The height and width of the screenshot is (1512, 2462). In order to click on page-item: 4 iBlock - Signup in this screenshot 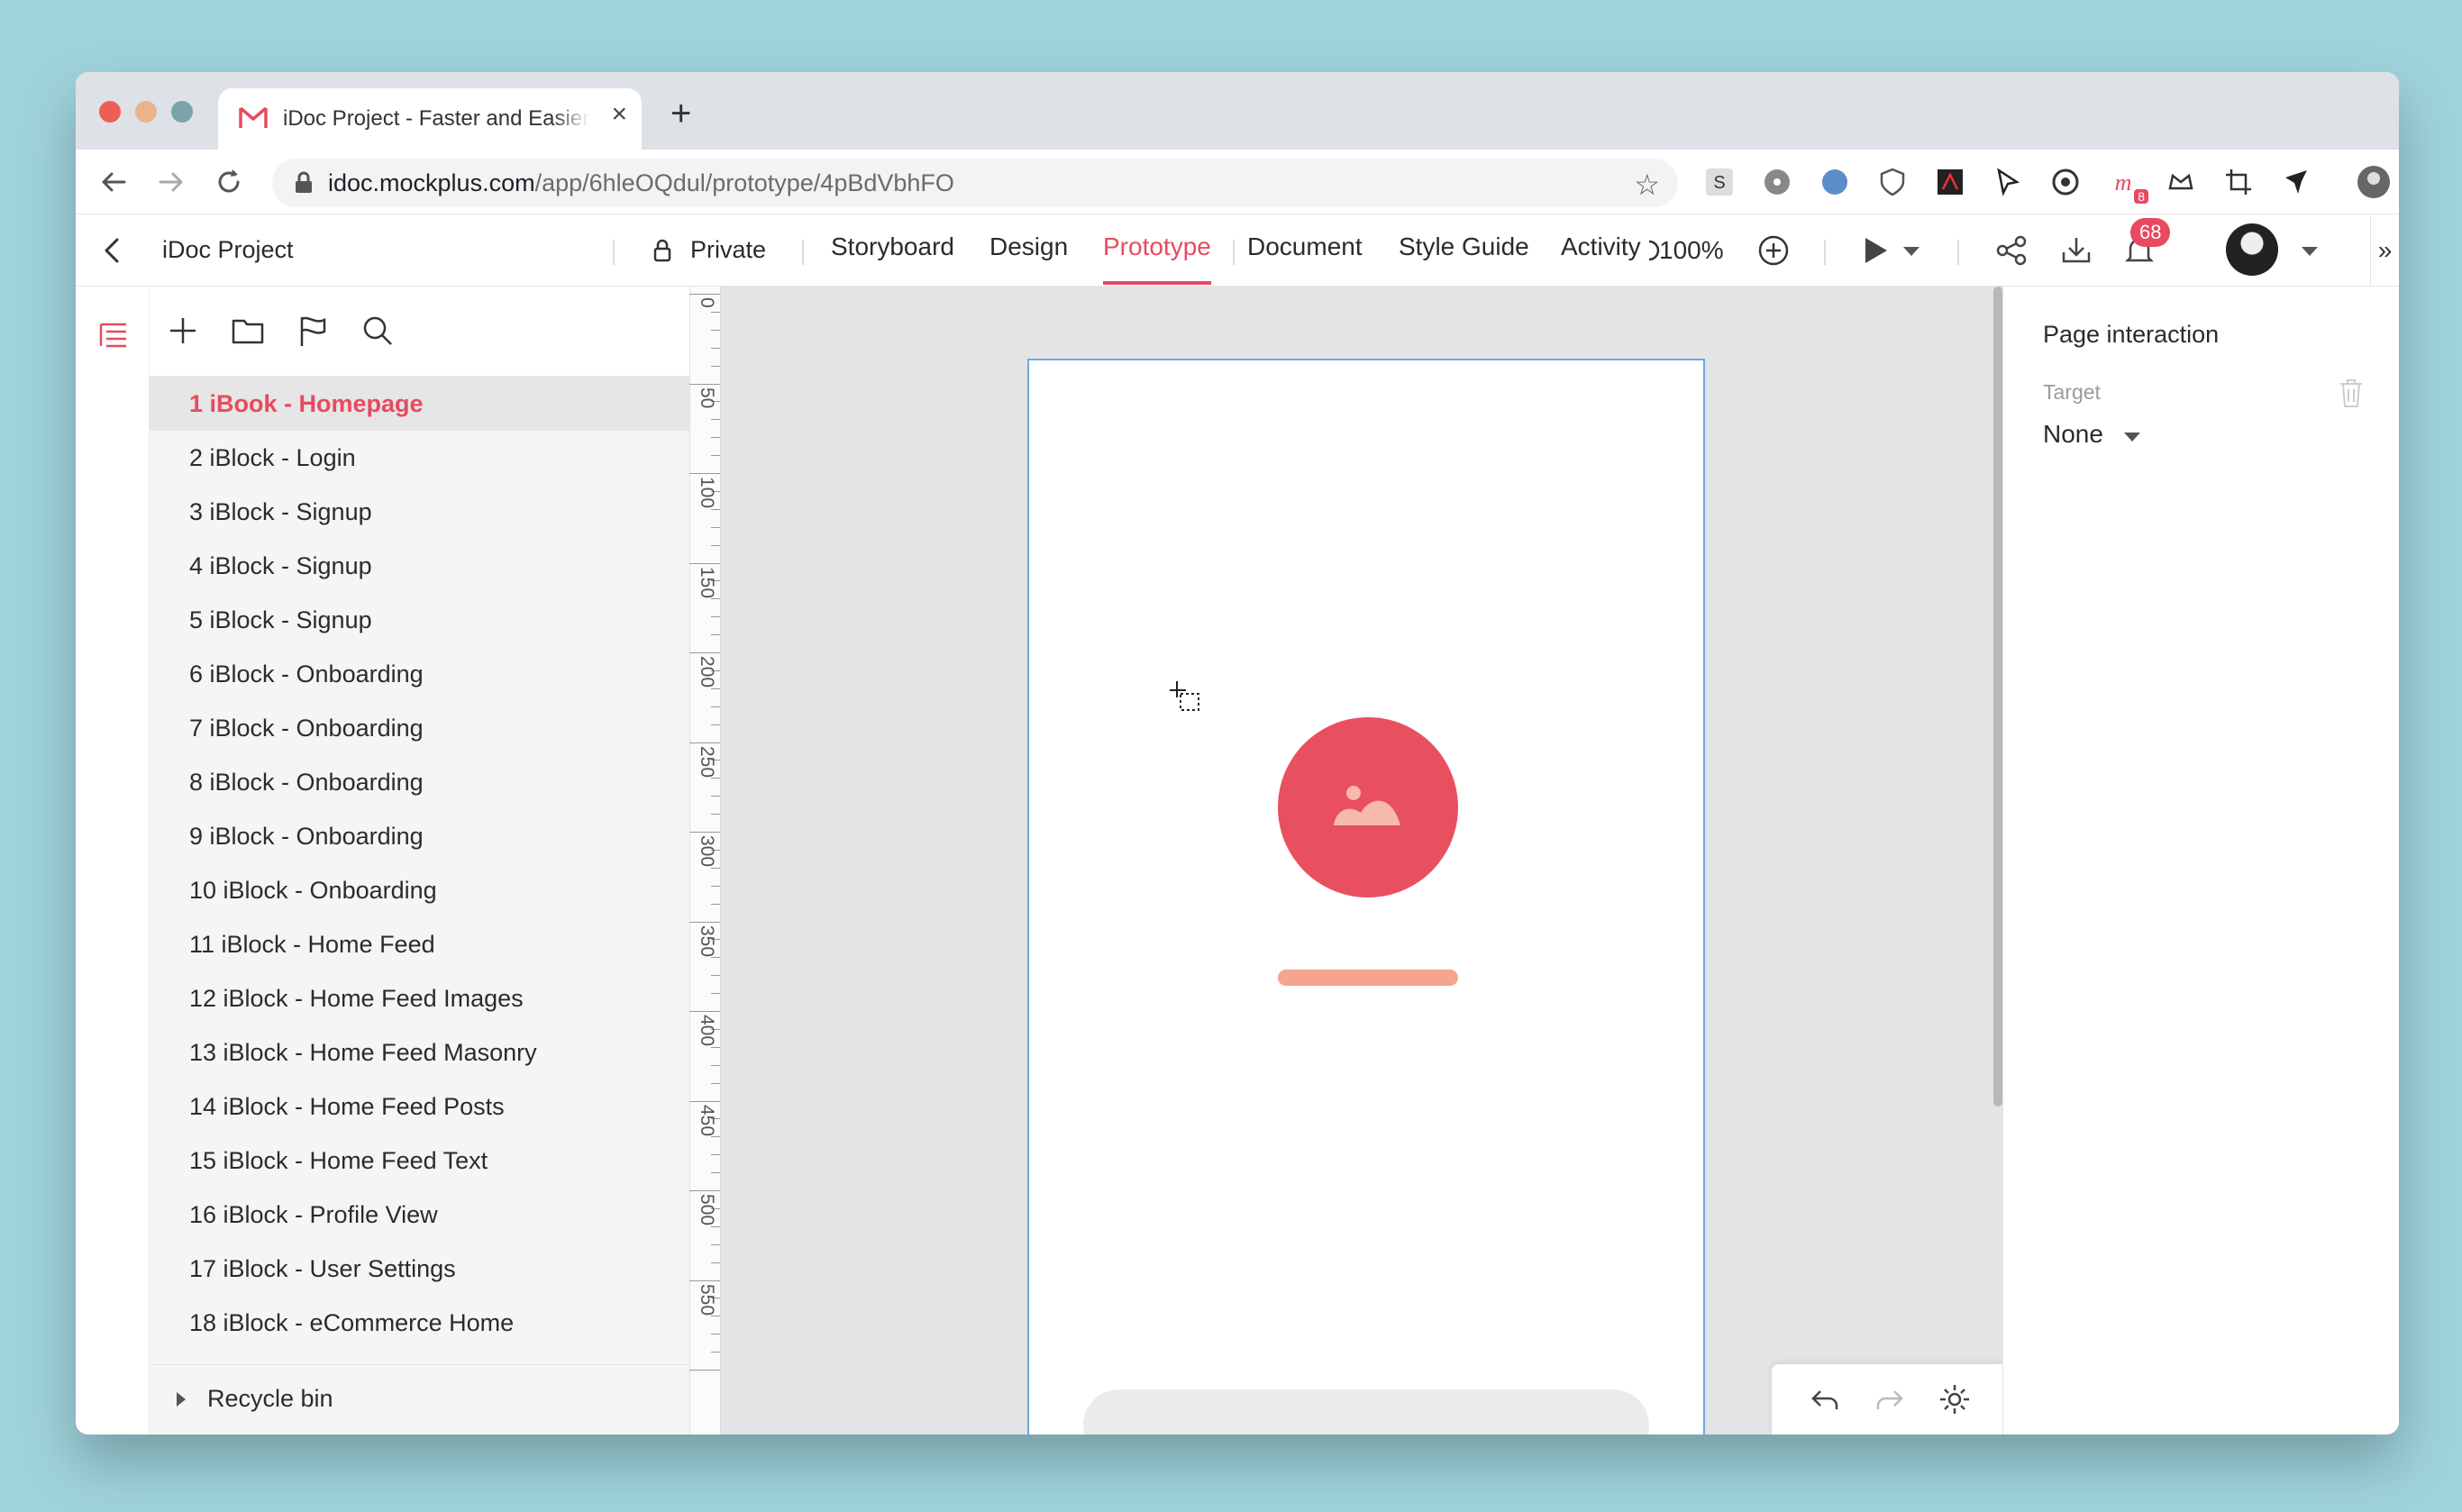, I will do `click(419, 566)`.